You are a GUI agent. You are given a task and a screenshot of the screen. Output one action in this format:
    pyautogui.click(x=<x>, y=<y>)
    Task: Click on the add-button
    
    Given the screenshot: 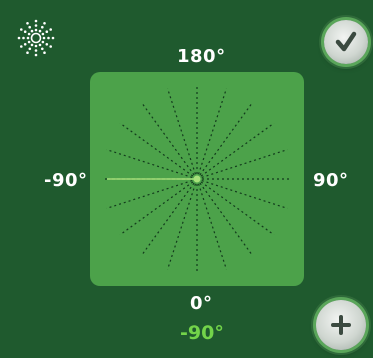 What is the action you would take?
    pyautogui.click(x=341, y=325)
    